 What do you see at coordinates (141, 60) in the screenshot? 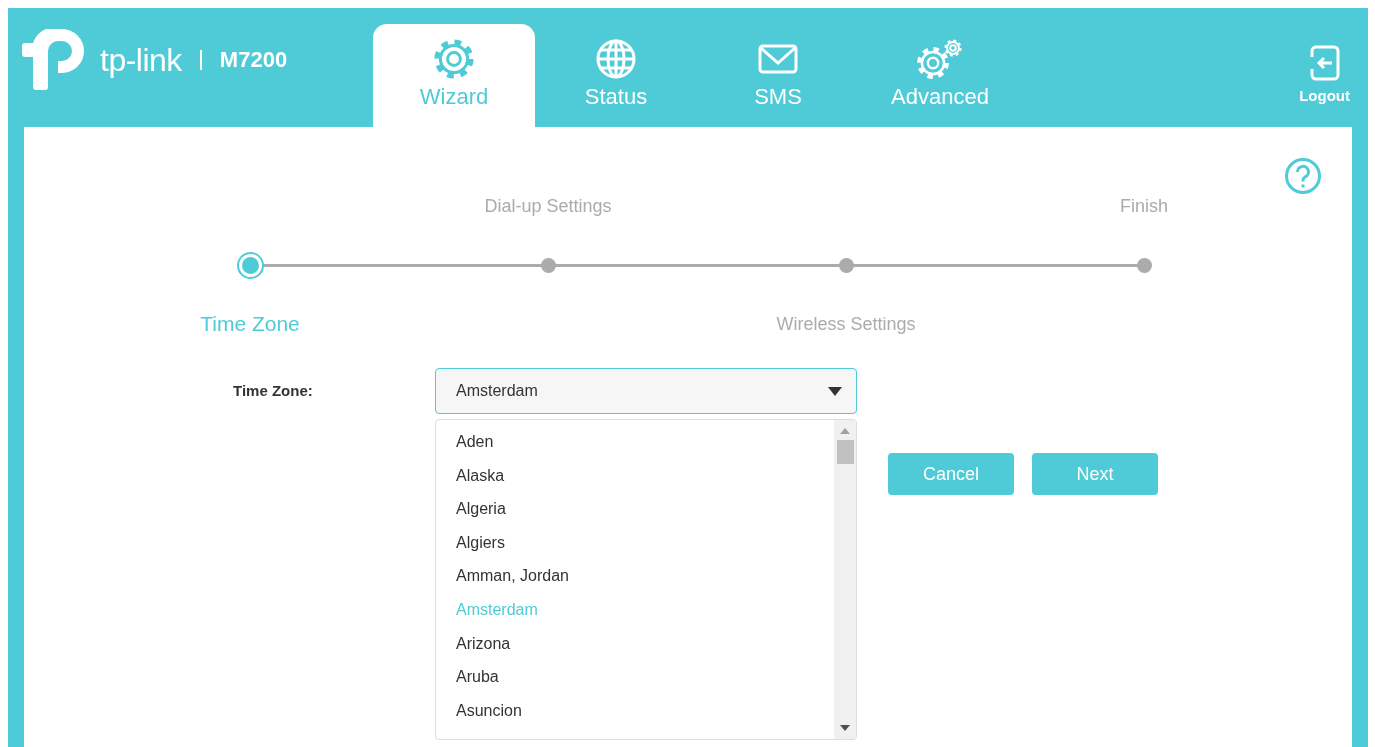
I see `brand-logo-text: tp-link` at bounding box center [141, 60].